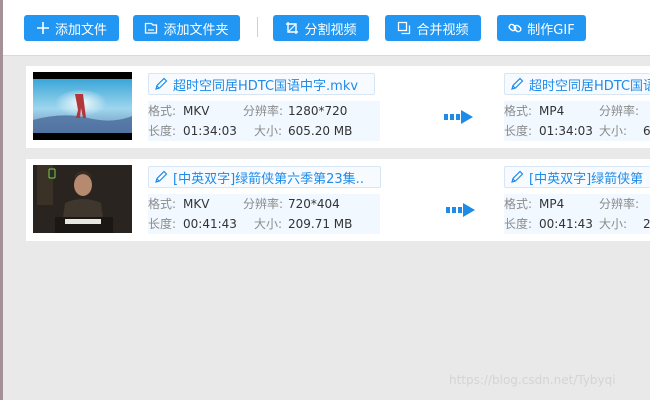 This screenshot has height=400, width=650. What do you see at coordinates (314, 204) in the screenshot?
I see `resolution-value: 720*404` at bounding box center [314, 204].